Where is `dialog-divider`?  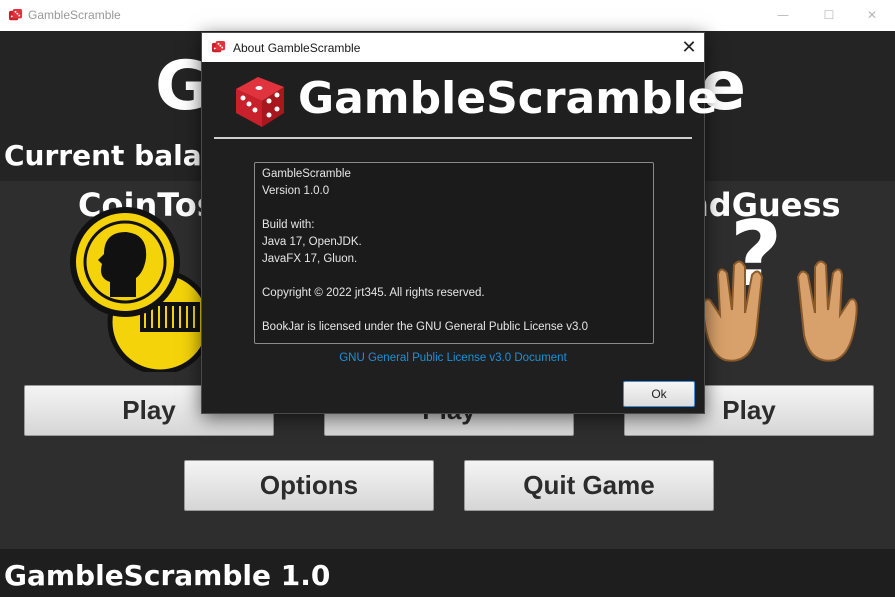
dialog-divider is located at coordinates (453, 138).